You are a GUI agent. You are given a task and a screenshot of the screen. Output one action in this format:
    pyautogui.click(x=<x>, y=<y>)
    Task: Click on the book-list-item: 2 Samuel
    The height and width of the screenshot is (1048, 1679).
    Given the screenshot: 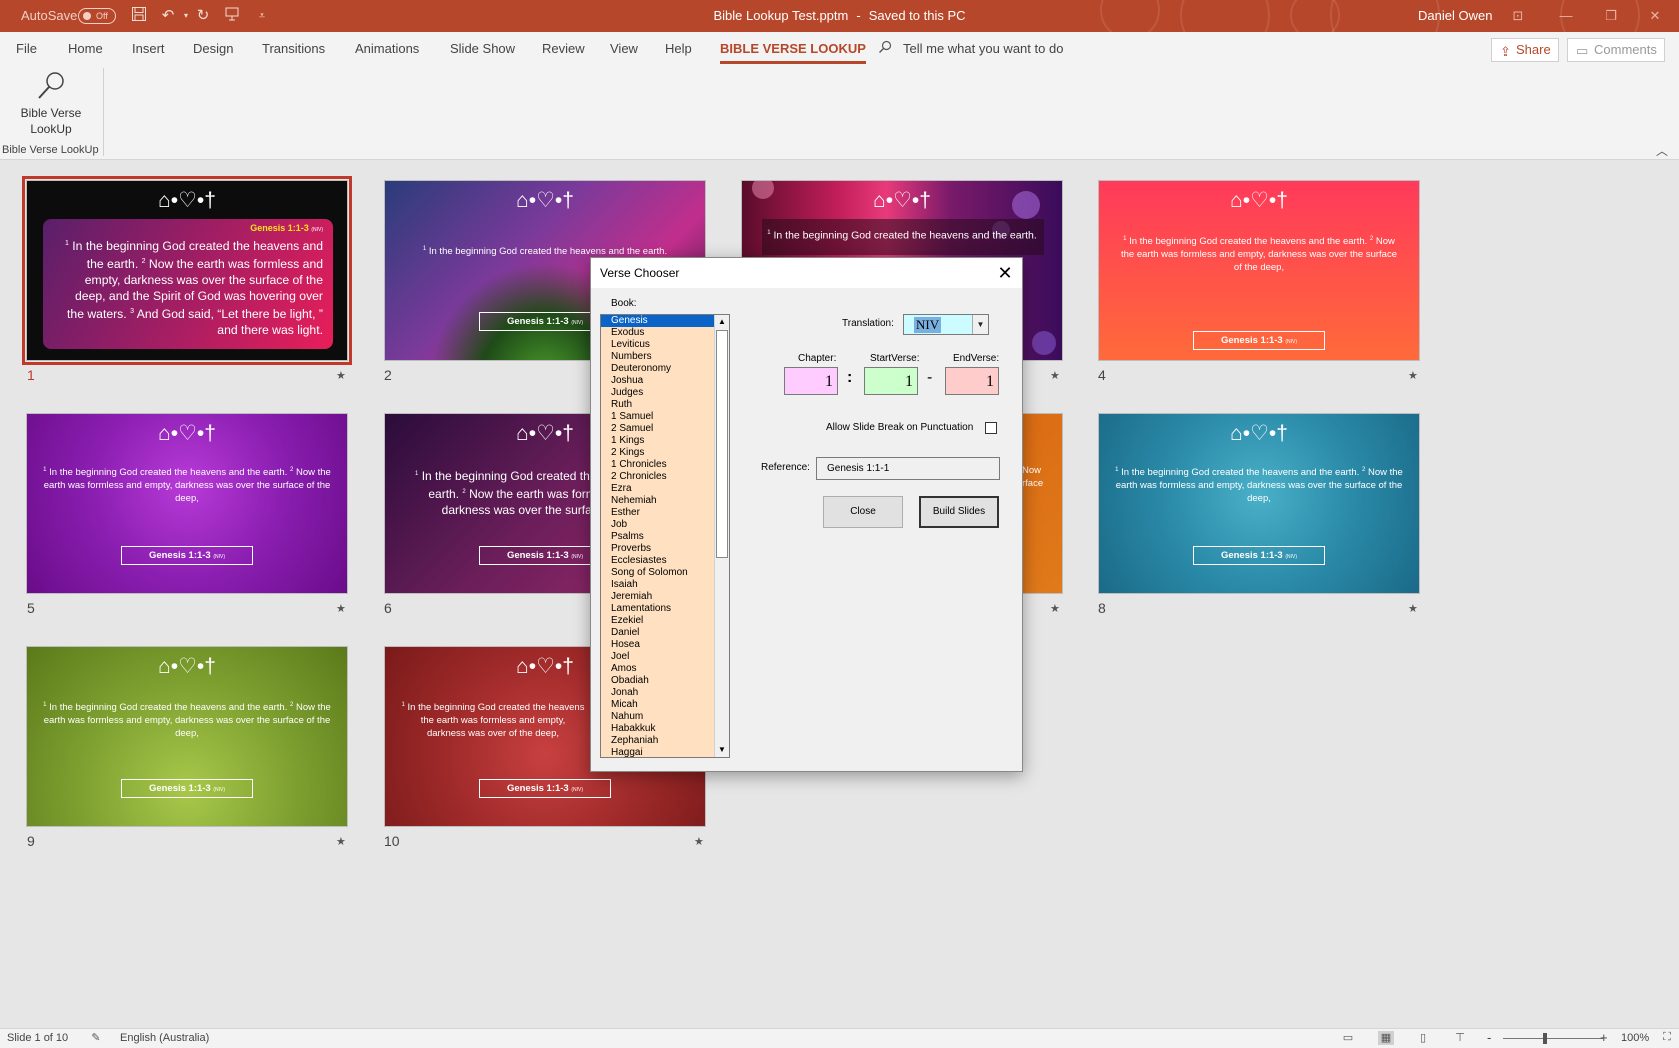 What is the action you would take?
    pyautogui.click(x=657, y=429)
    